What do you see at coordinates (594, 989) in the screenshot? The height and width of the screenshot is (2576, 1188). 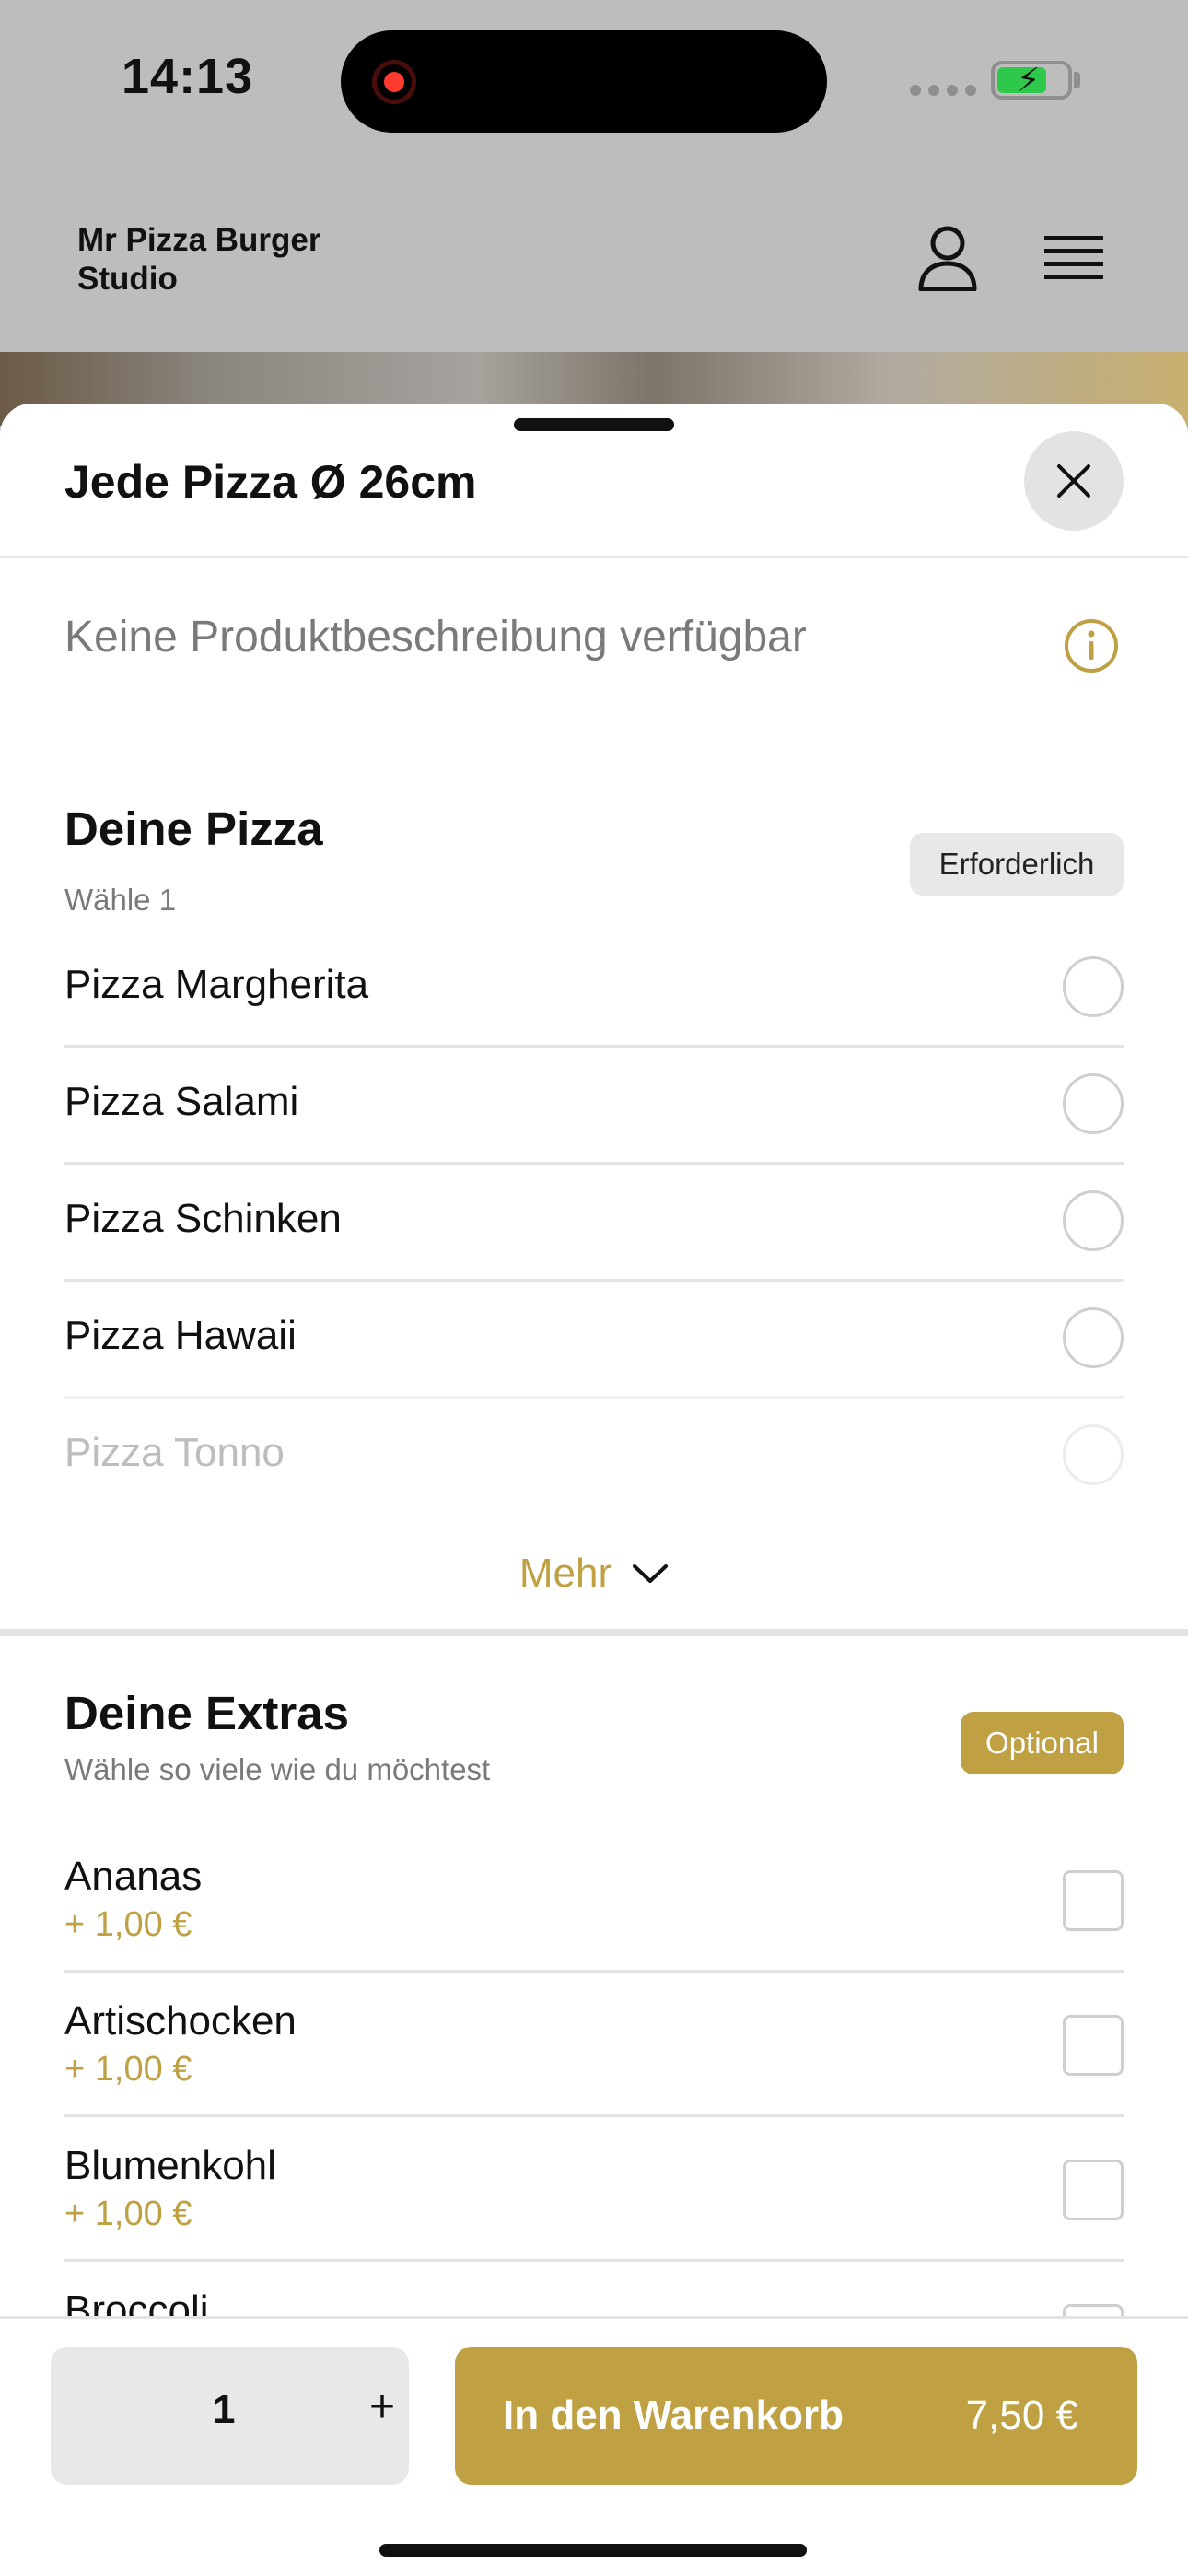 I see `pizza-option-margherita: Pizza Margherita` at bounding box center [594, 989].